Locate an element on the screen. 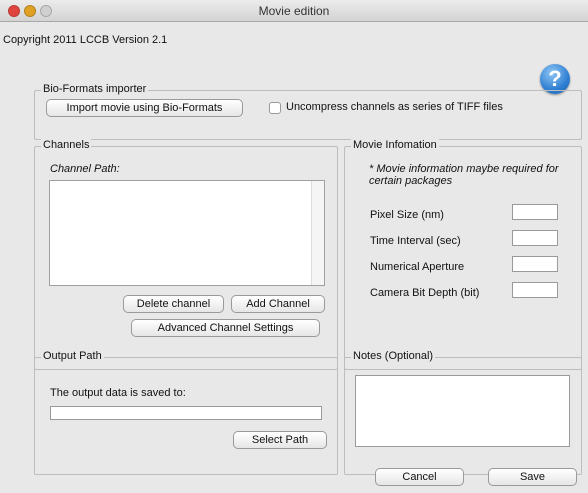  uncompress-checkbox is located at coordinates (275, 108).